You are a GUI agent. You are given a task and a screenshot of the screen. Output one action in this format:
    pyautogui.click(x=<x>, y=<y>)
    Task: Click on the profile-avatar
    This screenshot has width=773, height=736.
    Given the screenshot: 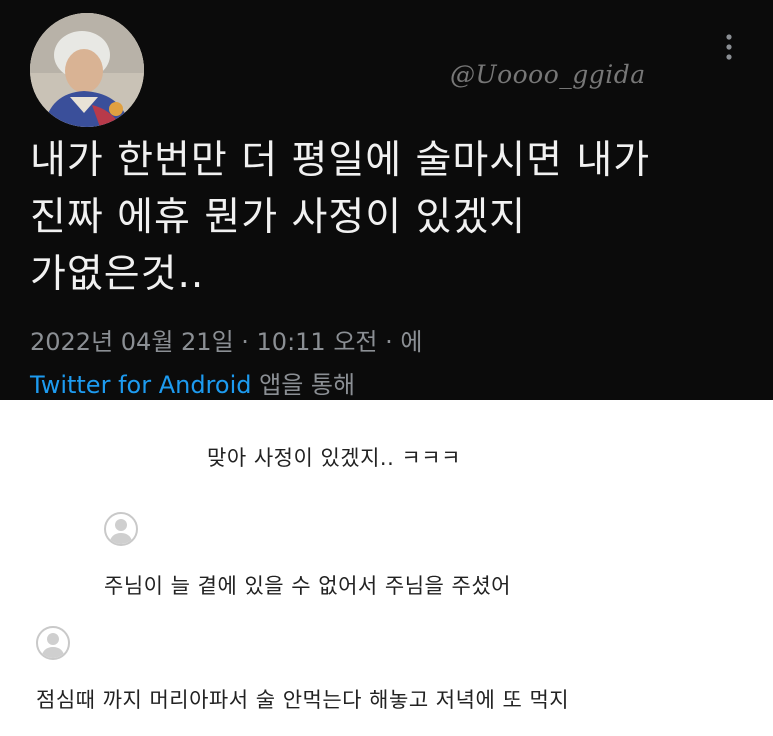 What is the action you would take?
    pyautogui.click(x=87, y=70)
    